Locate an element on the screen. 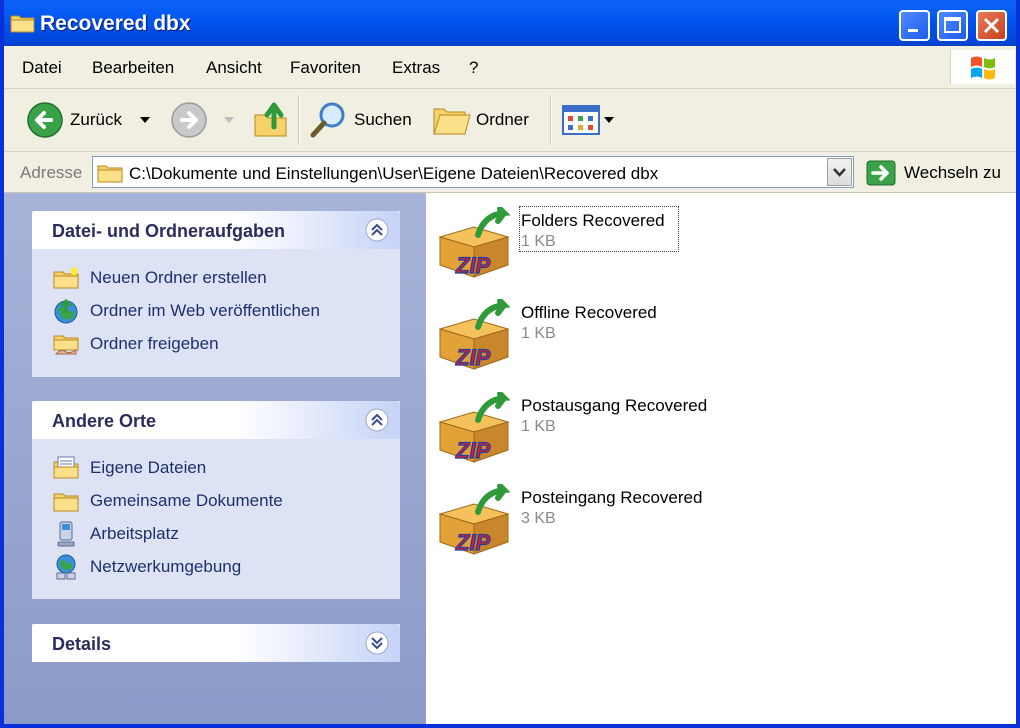 This screenshot has height=728, width=1020. task-label: Gemeinsame Dokumente is located at coordinates (186, 500).